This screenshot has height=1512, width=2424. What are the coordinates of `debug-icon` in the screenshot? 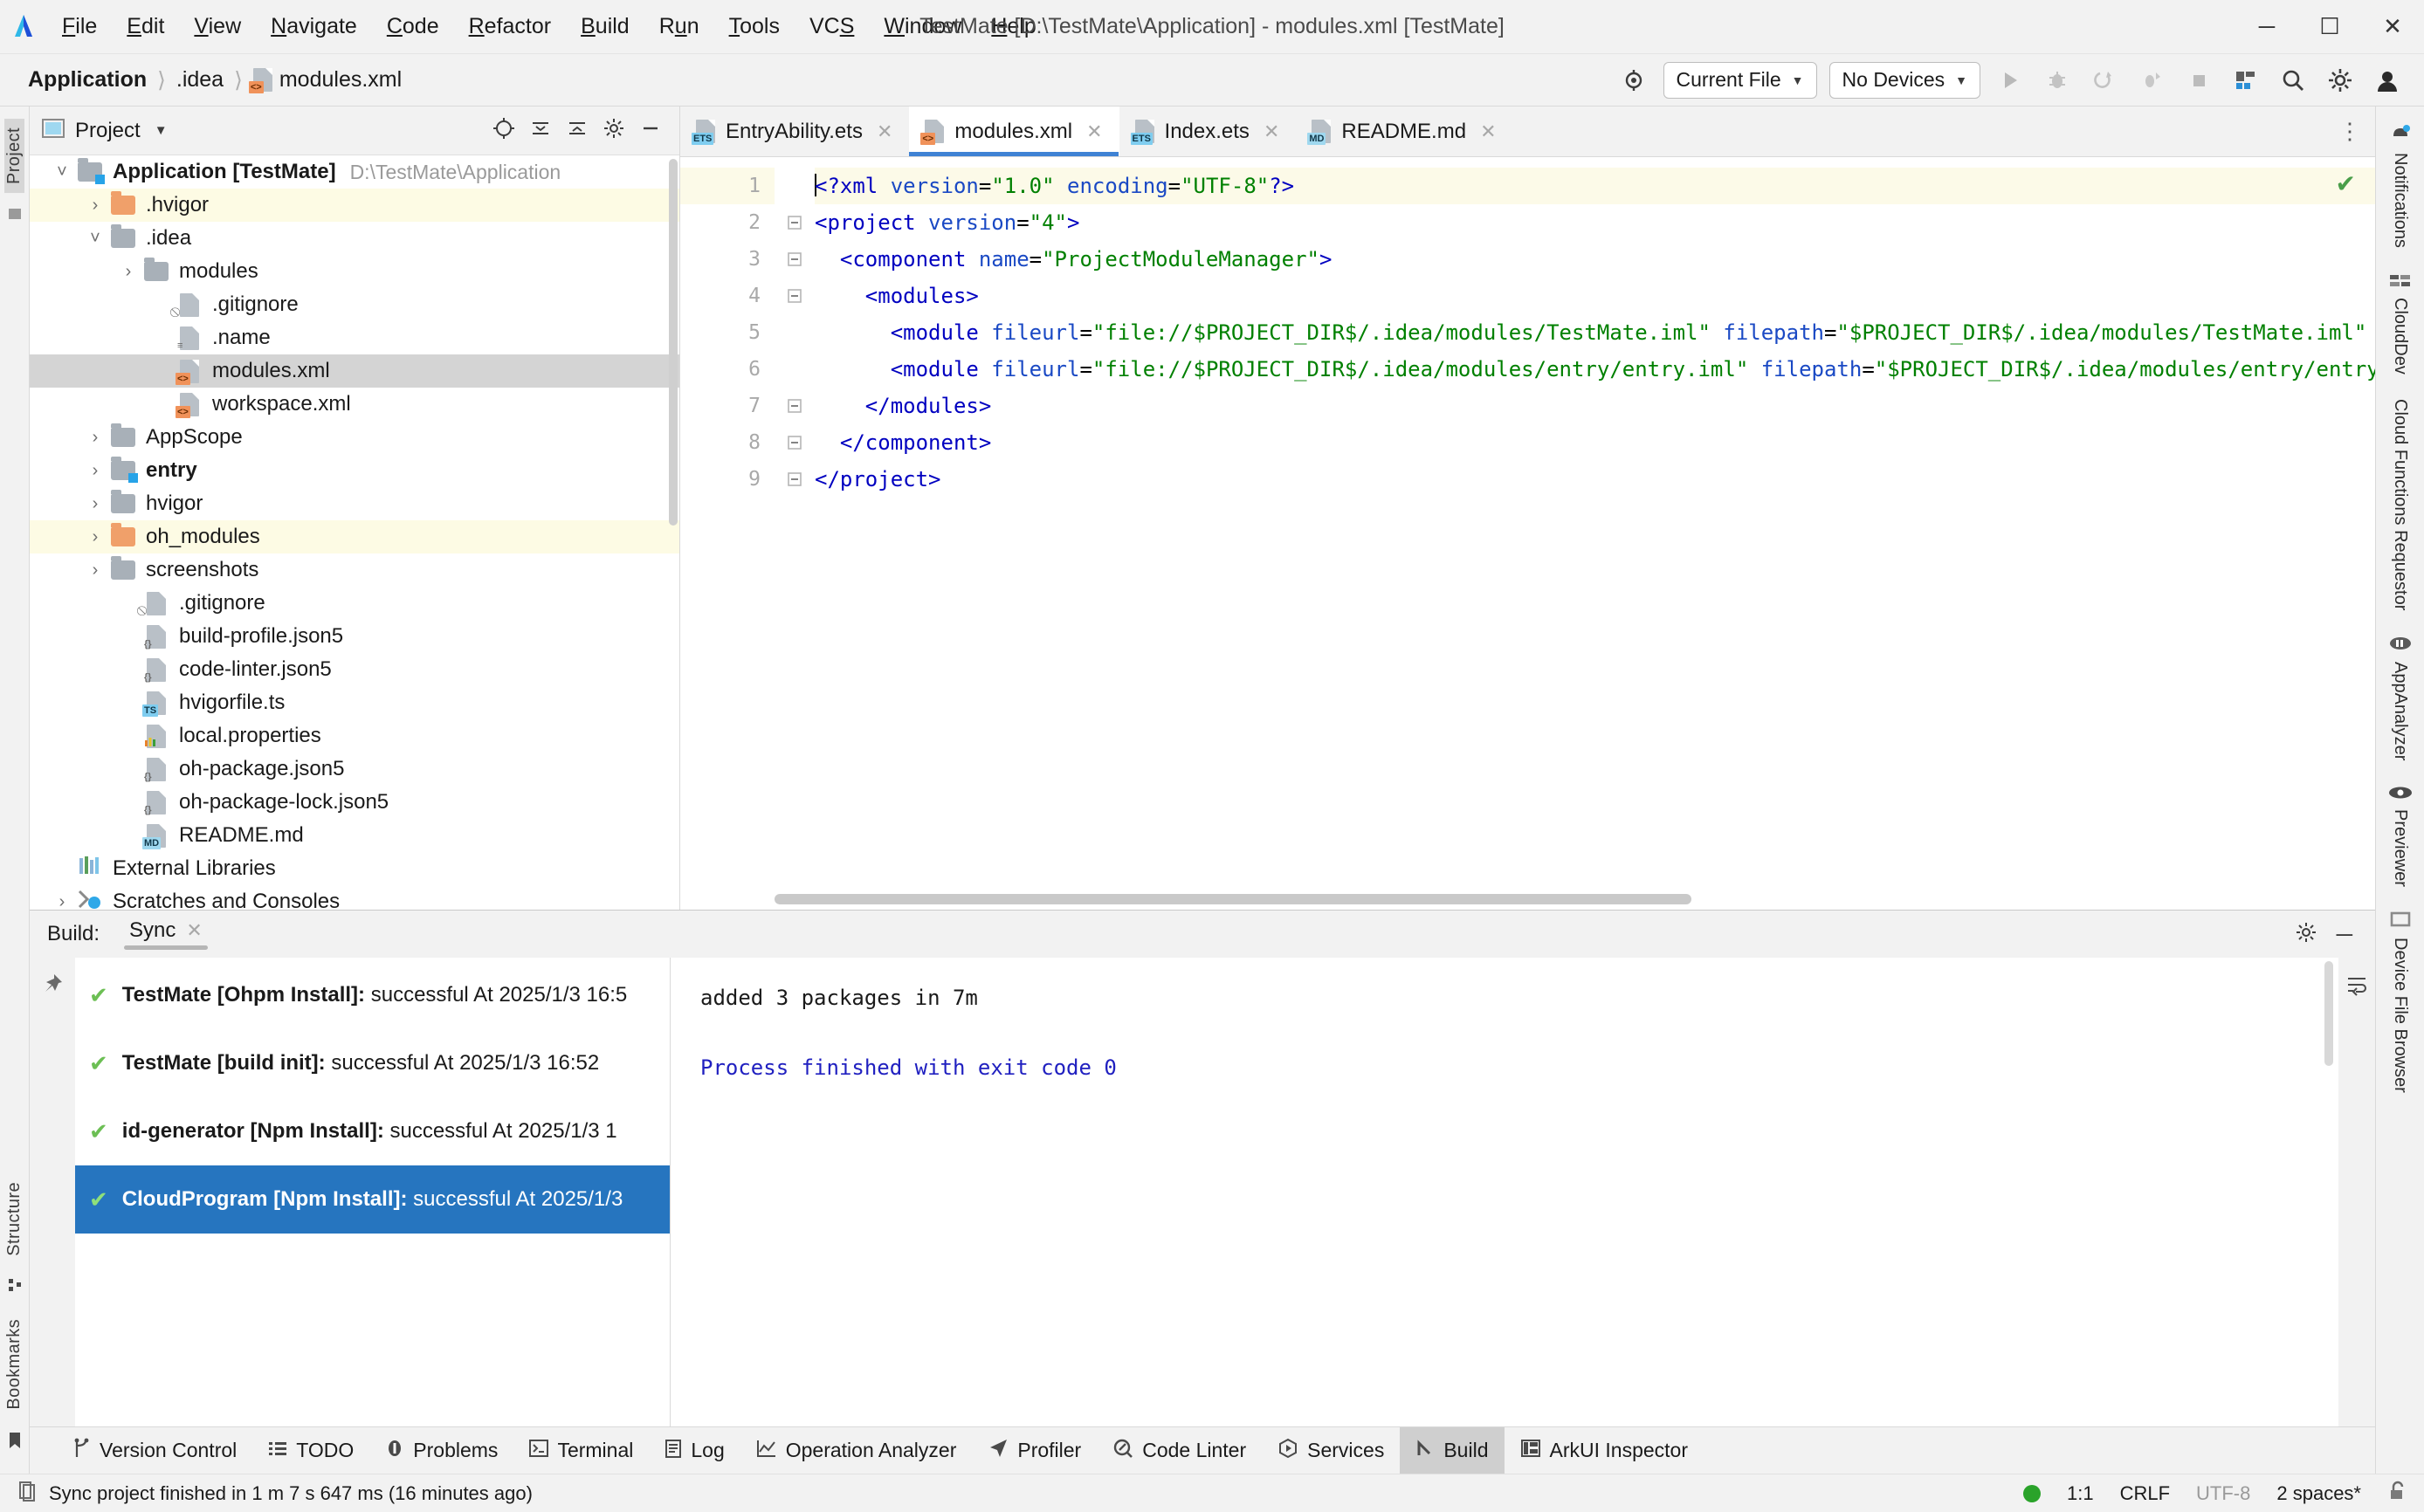 It's located at (2057, 80).